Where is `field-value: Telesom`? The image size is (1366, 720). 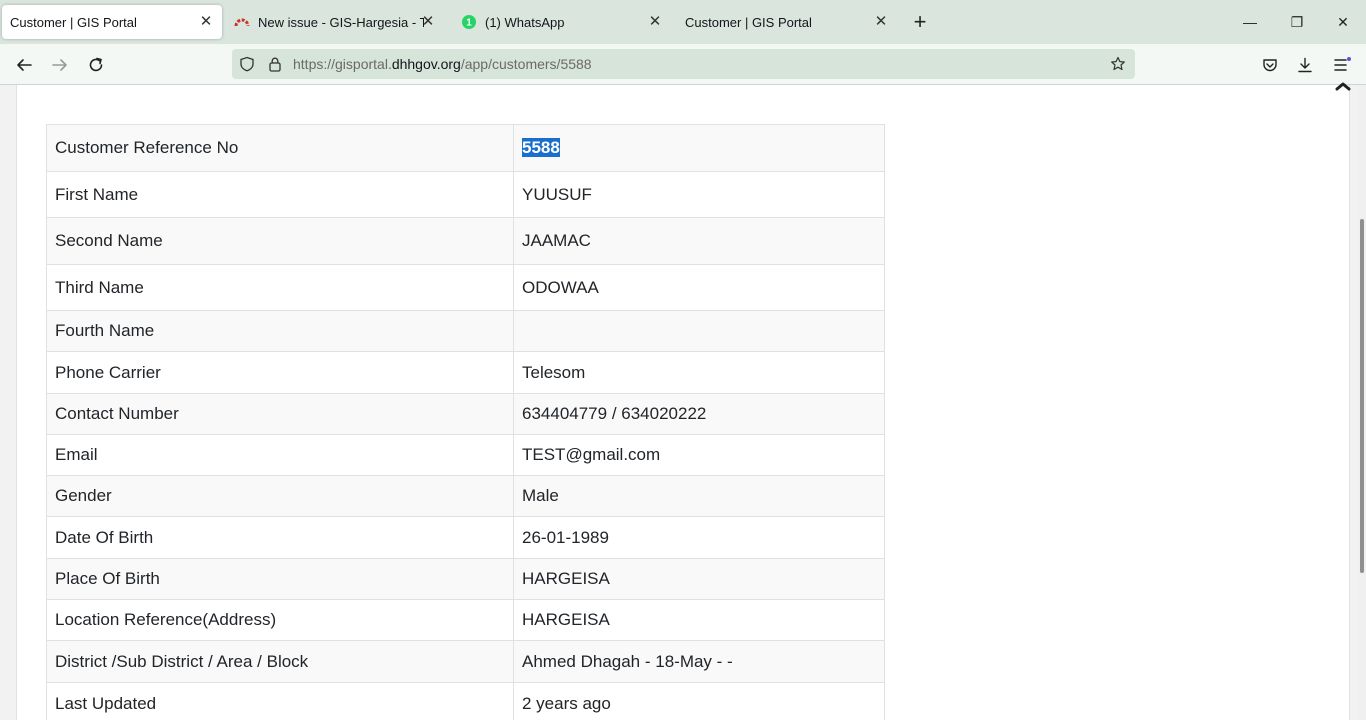
field-value: Telesom is located at coordinates (699, 372).